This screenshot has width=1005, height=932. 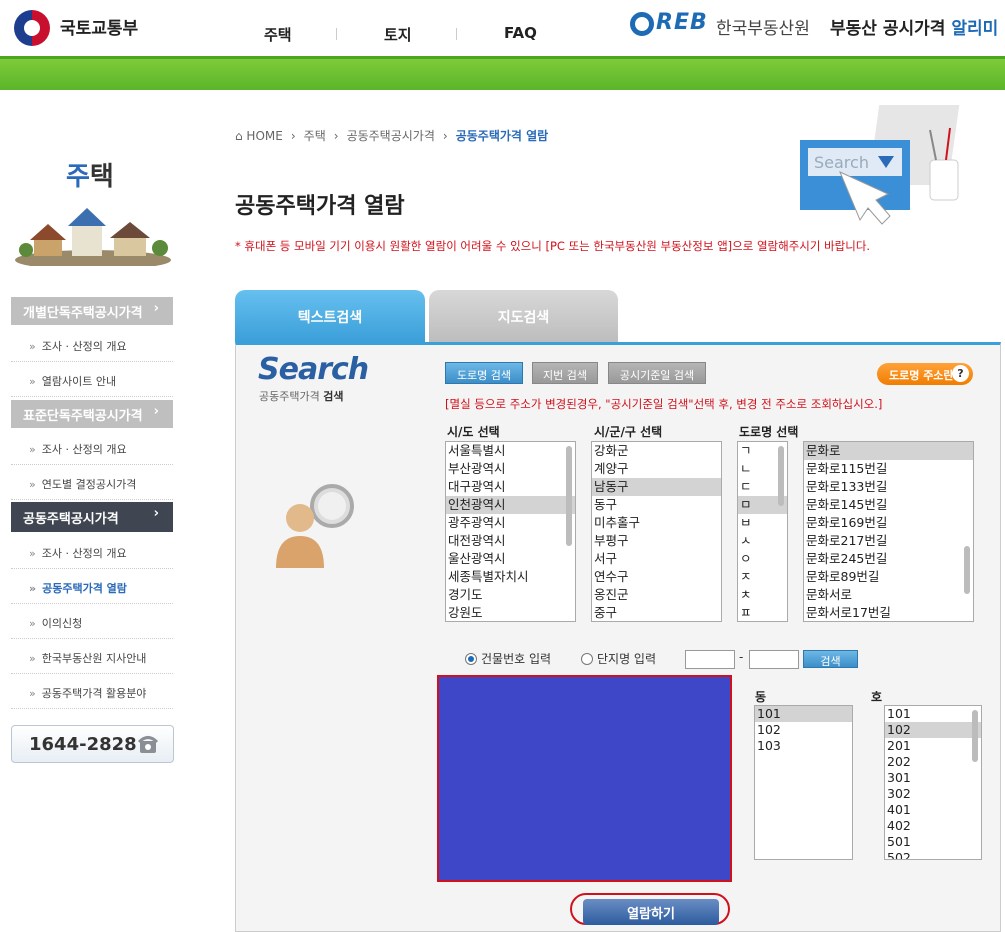 I want to click on road-address-button: 도로명 주소란?, so click(x=925, y=374).